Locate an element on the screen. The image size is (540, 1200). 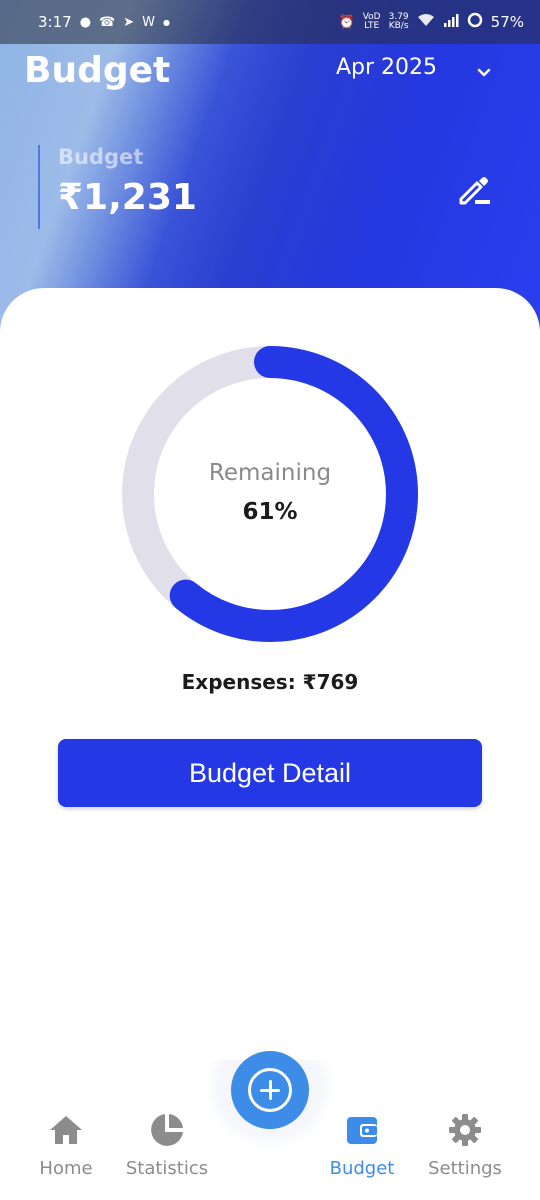
nav-label-home: Home is located at coordinates (66, 1168).